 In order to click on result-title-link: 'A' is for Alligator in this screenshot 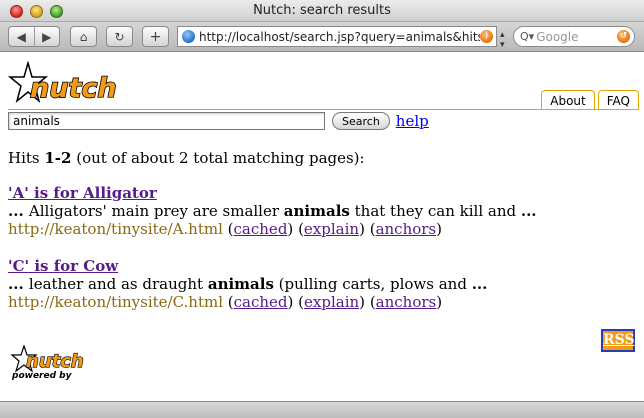, I will do `click(82, 193)`.